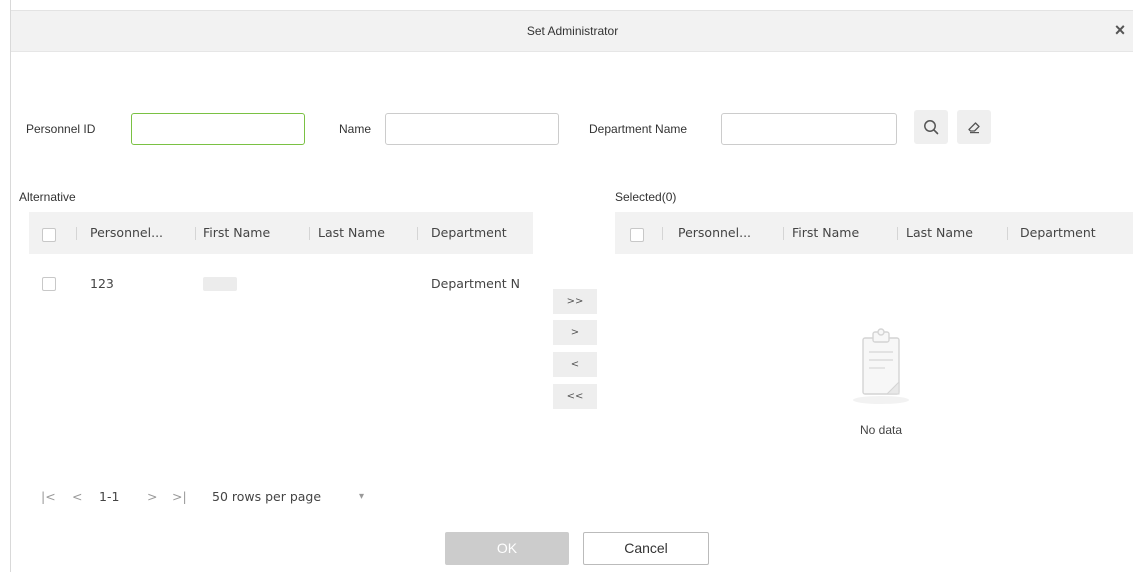  What do you see at coordinates (102, 283) in the screenshot?
I see `row-personnel-id: 123` at bounding box center [102, 283].